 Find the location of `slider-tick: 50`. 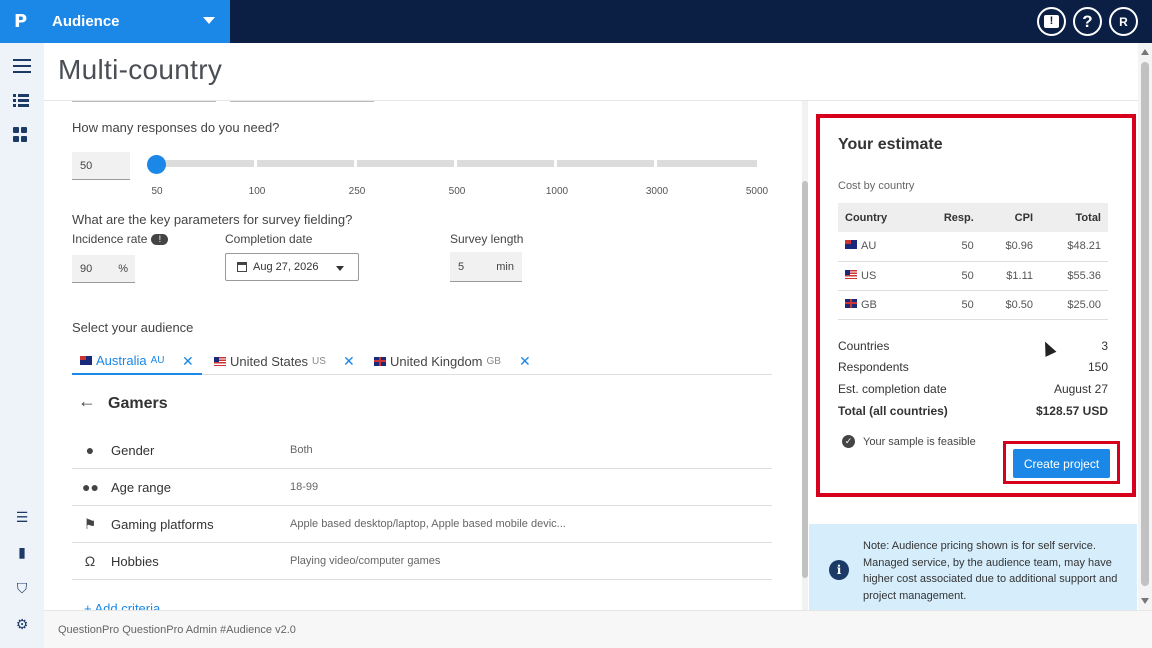

slider-tick: 50 is located at coordinates (157, 191).